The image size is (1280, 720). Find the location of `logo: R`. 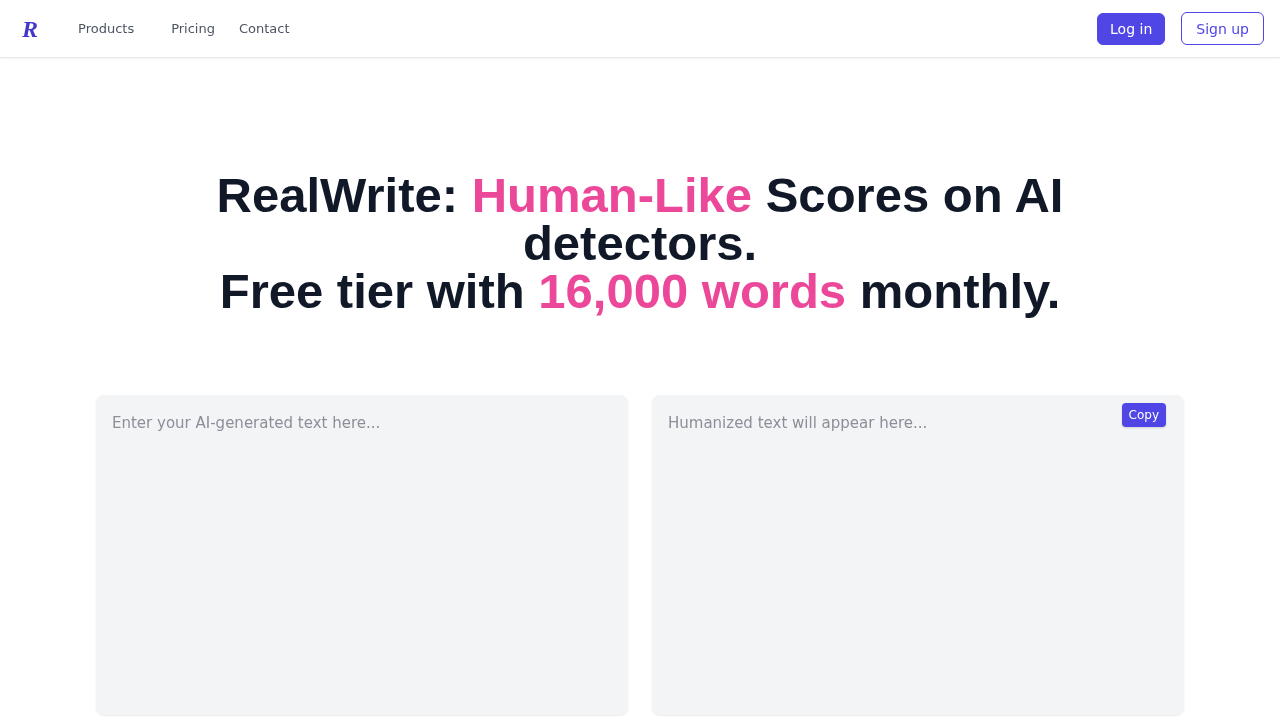

logo: R is located at coordinates (30, 28).